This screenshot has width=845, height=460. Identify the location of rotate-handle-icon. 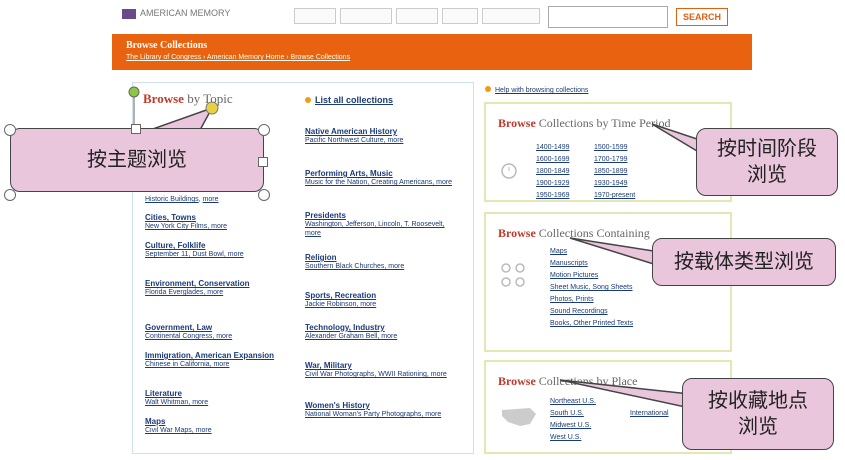
(134, 92).